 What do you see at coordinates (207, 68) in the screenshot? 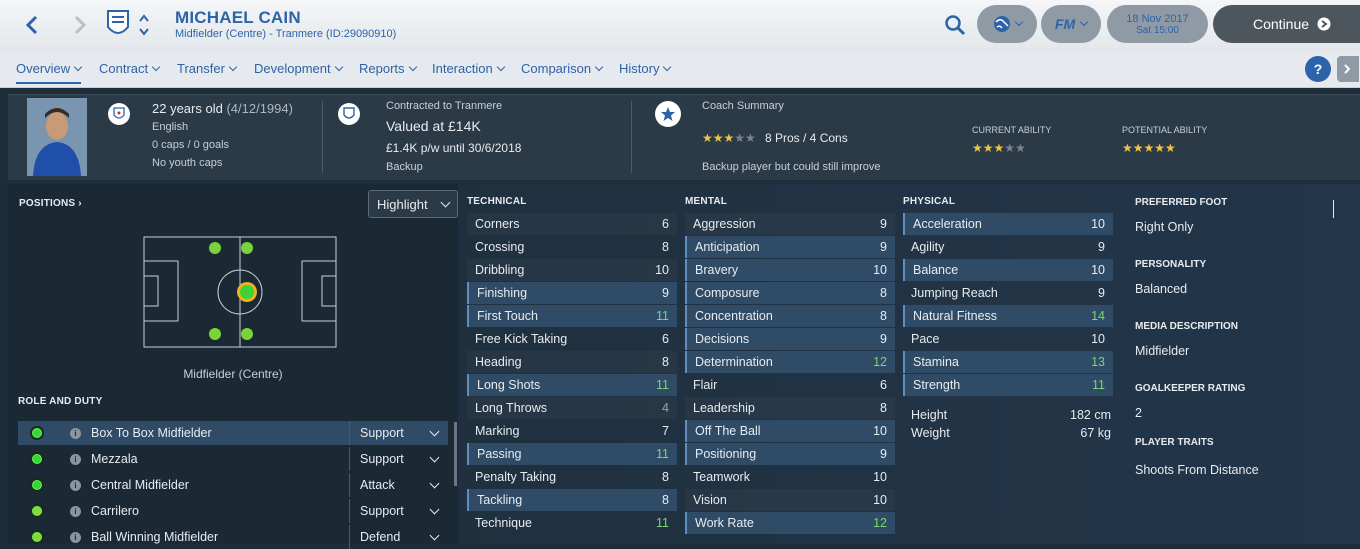
I see `tab-transfer: Transfer` at bounding box center [207, 68].